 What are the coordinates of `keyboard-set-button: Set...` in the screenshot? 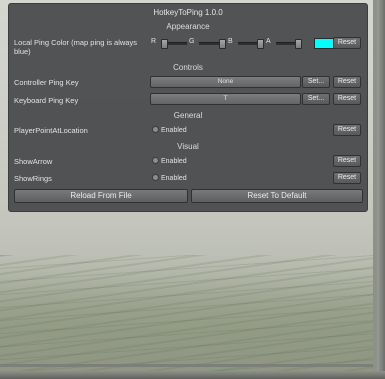 It's located at (316, 99).